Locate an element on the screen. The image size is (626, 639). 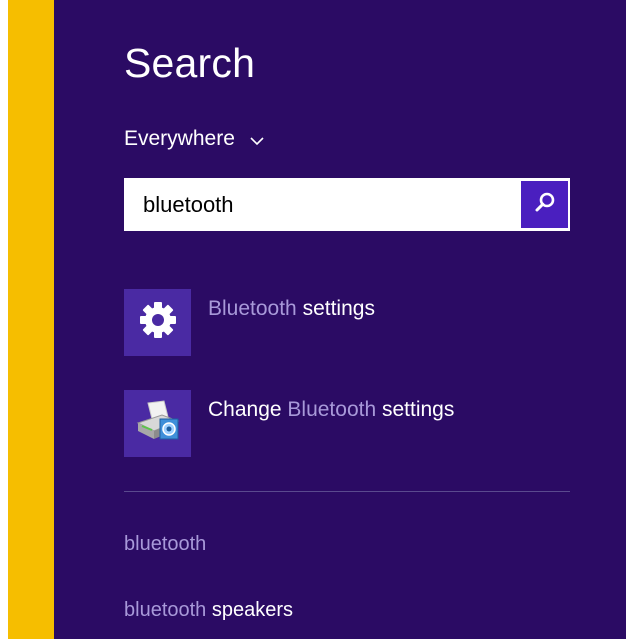
control-panel-icon is located at coordinates (158, 423).